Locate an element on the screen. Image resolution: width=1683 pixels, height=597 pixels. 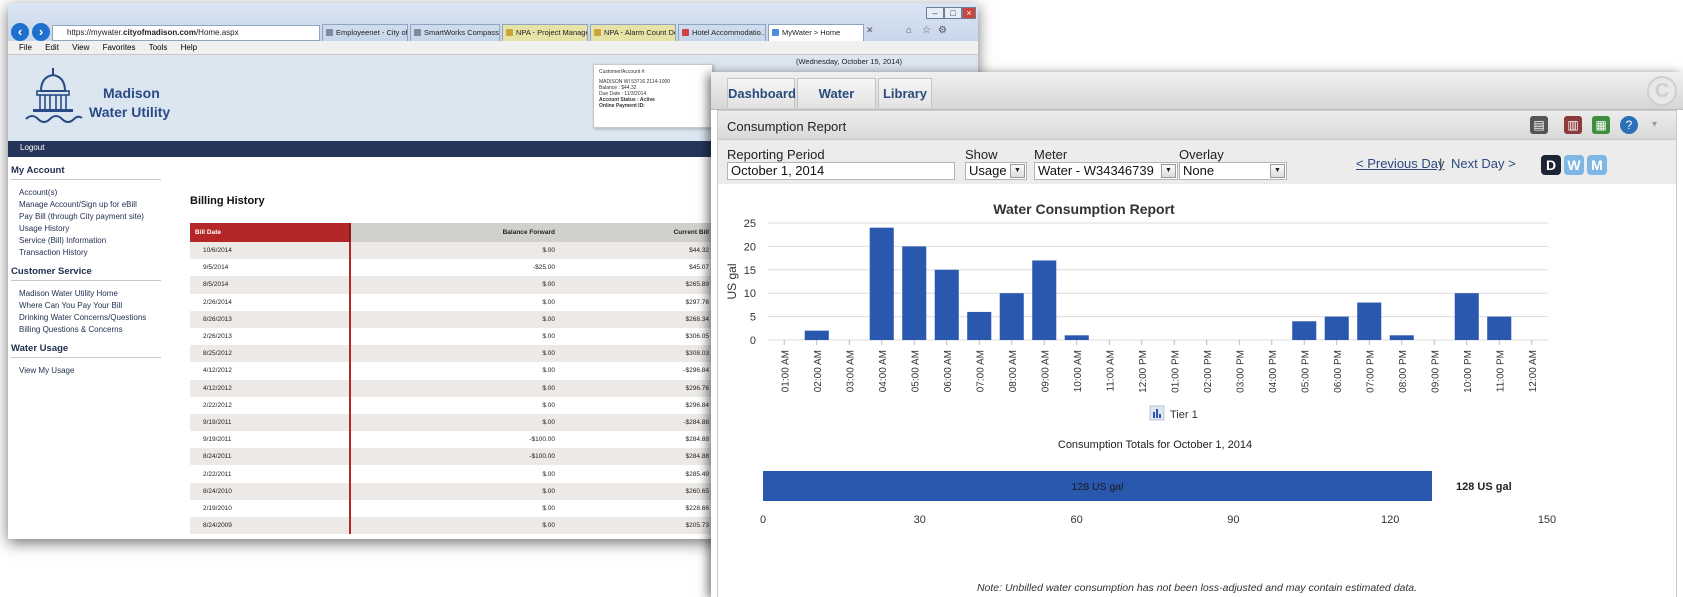
table-row: 8/24/2011 -$100.00 $284.88 is located at coordinates (454, 457).